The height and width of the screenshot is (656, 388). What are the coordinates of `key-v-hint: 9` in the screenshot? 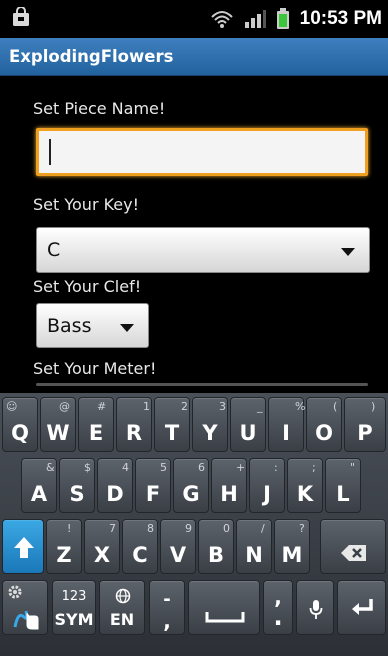 It's located at (188, 528).